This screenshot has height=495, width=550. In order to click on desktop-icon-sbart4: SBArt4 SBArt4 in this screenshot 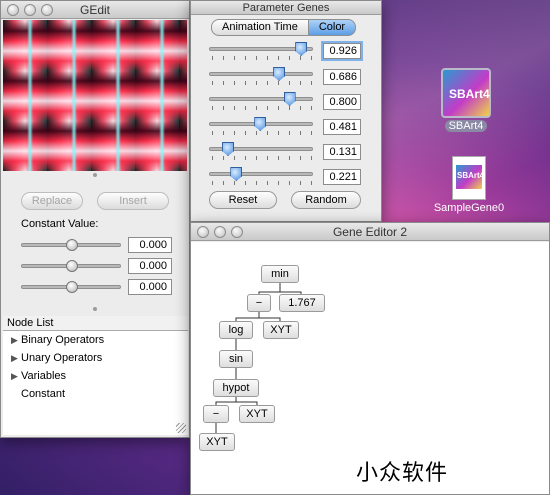, I will do `click(466, 100)`.